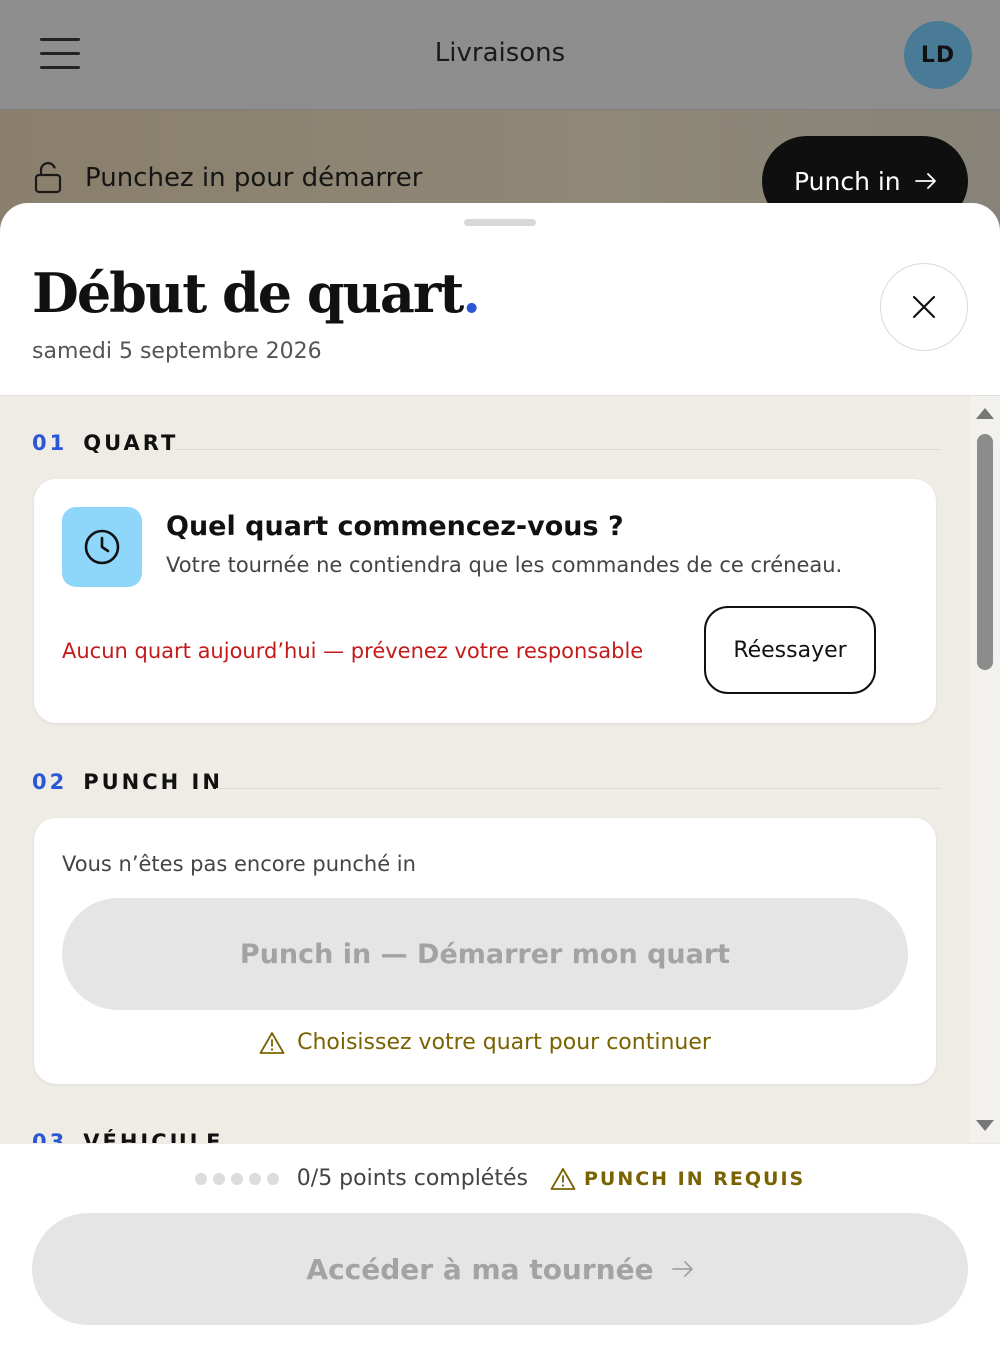 The image size is (1000, 1352). Describe the element at coordinates (177, 351) in the screenshot. I see `sheet-date: samedi 5 septembre 2026` at that location.